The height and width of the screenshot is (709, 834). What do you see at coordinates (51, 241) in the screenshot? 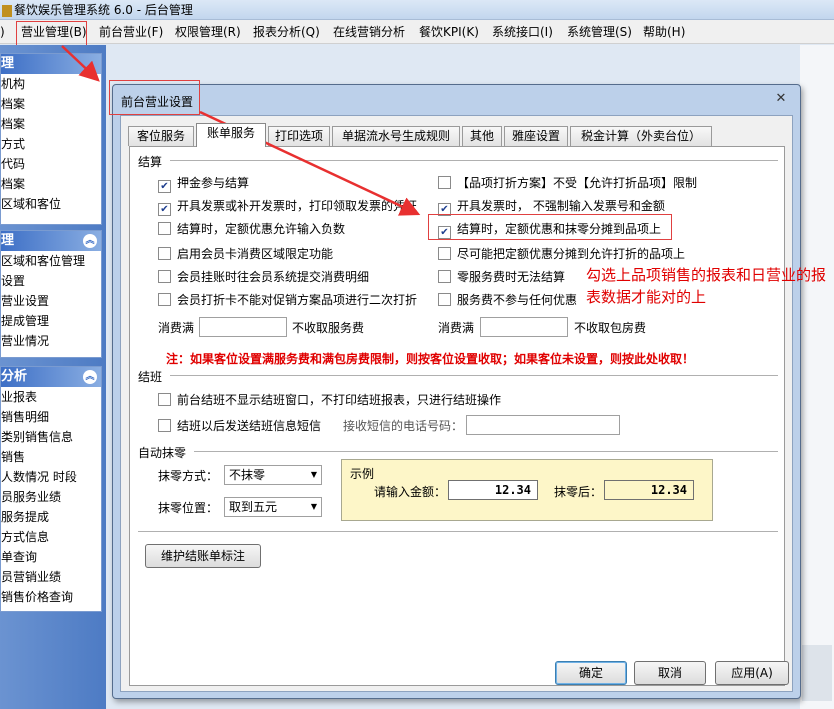
I see `sidebar-panel-2-header: 理 ︽` at bounding box center [51, 241].